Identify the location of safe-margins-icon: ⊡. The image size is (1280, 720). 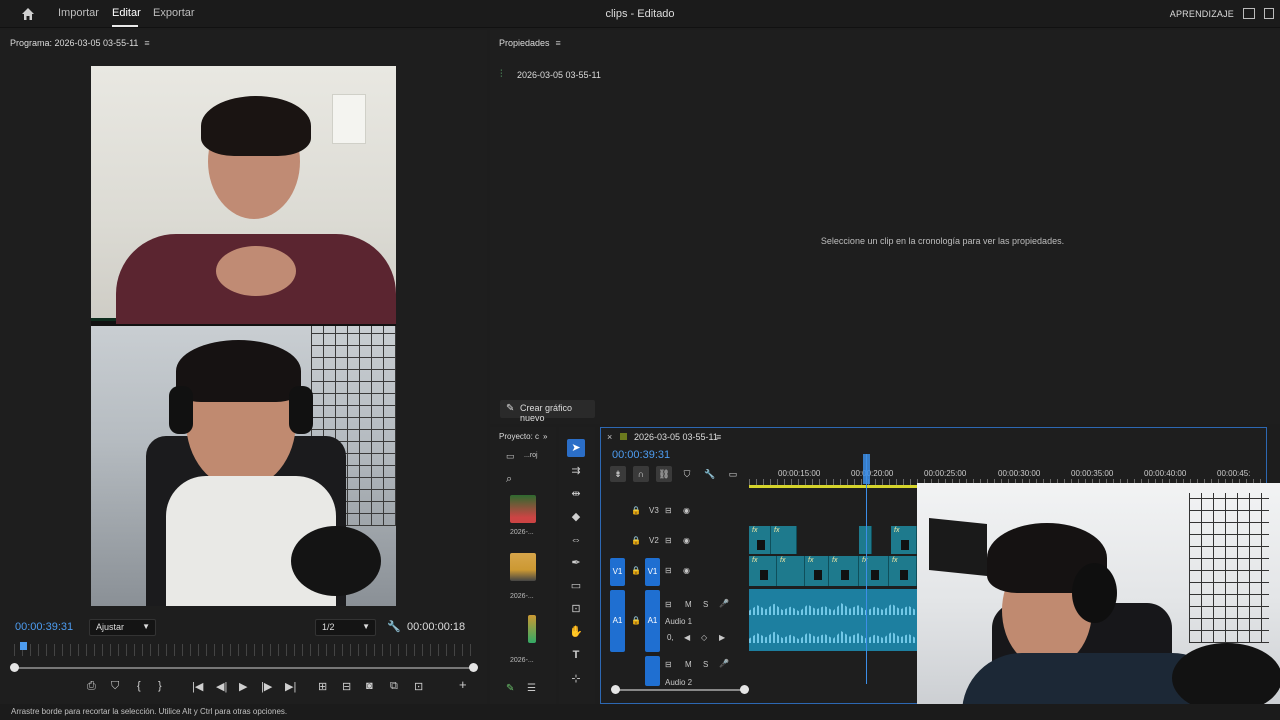
(418, 686).